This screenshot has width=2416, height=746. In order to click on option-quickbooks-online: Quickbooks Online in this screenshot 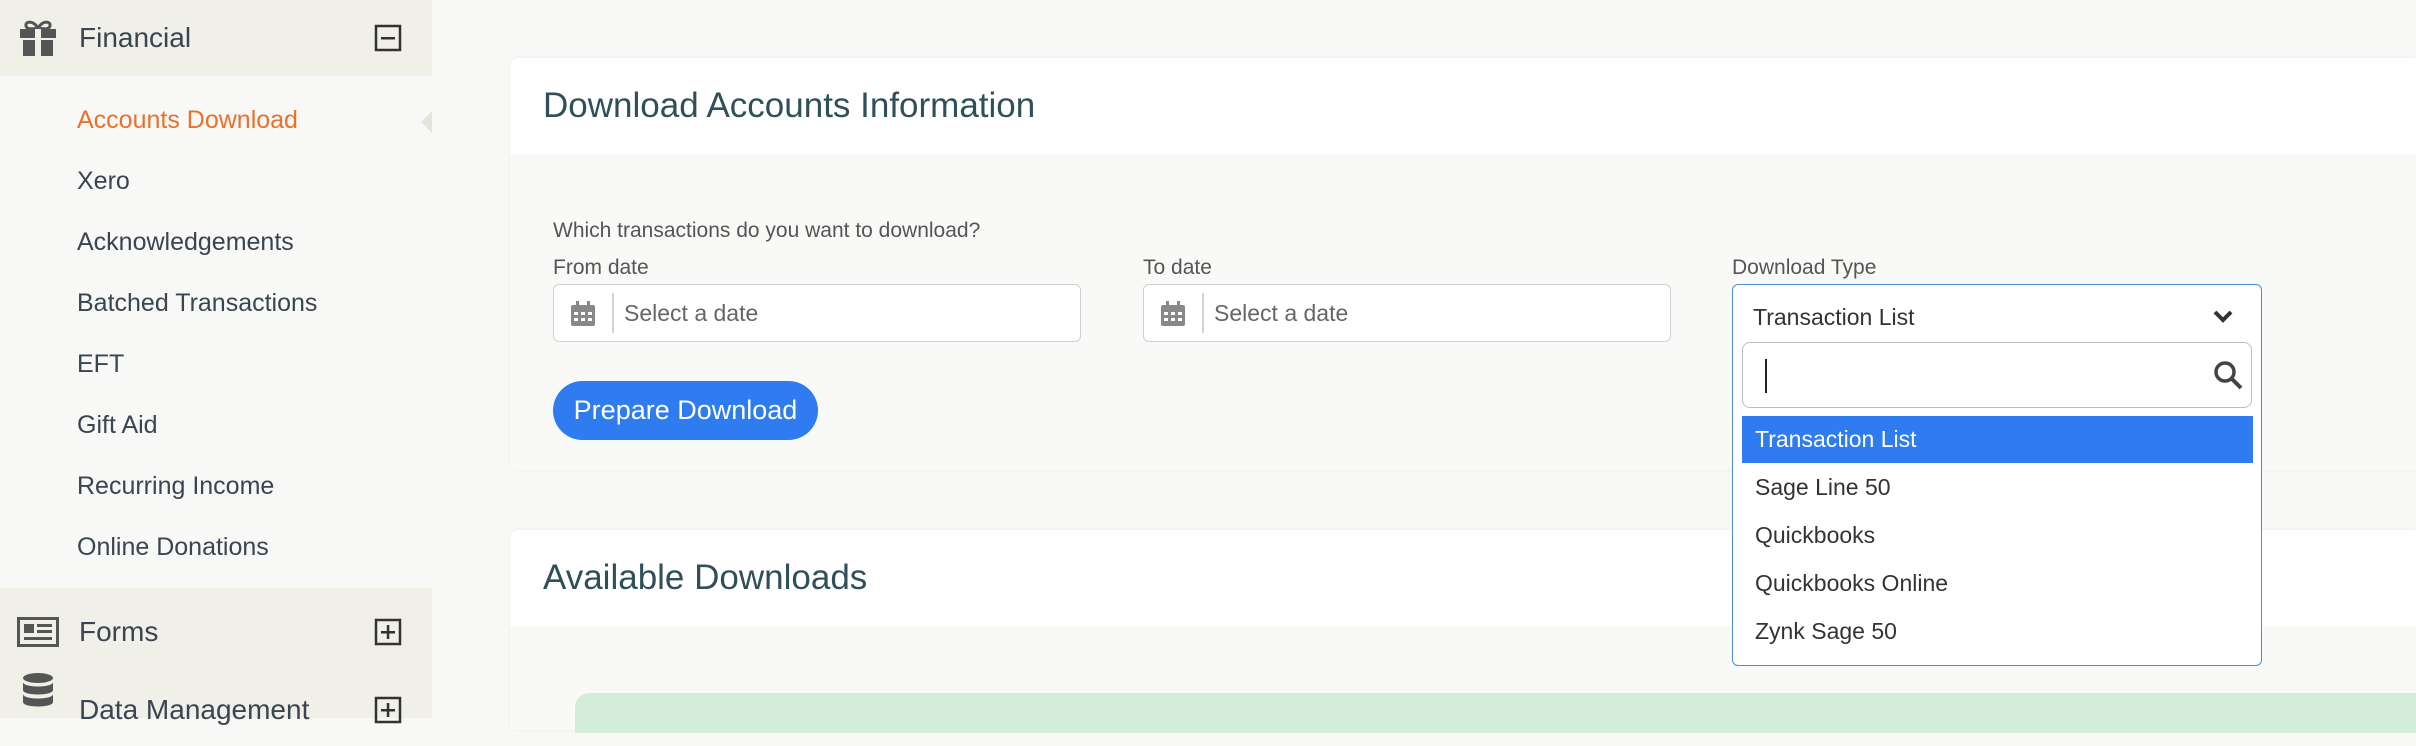, I will do `click(1997, 583)`.